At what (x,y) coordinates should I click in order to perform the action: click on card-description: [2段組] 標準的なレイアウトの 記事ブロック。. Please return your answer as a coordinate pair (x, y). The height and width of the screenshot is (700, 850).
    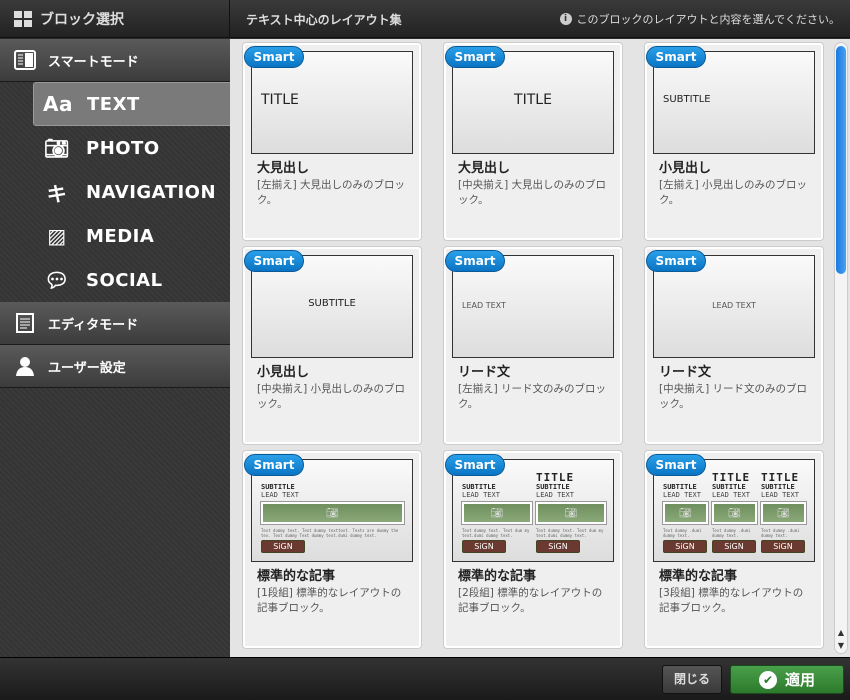
    Looking at the image, I should click on (530, 600).